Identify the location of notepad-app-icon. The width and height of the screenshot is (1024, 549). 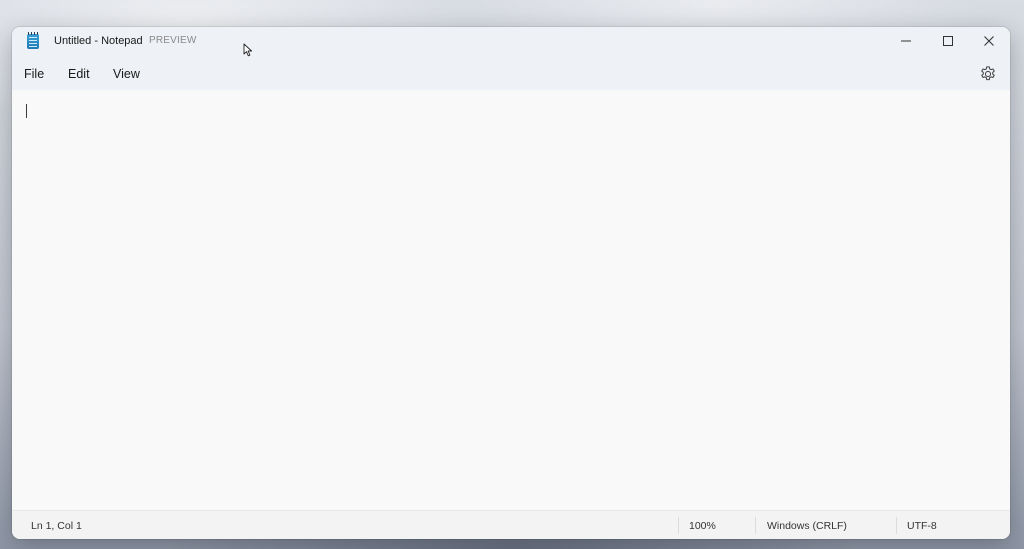
(33, 40).